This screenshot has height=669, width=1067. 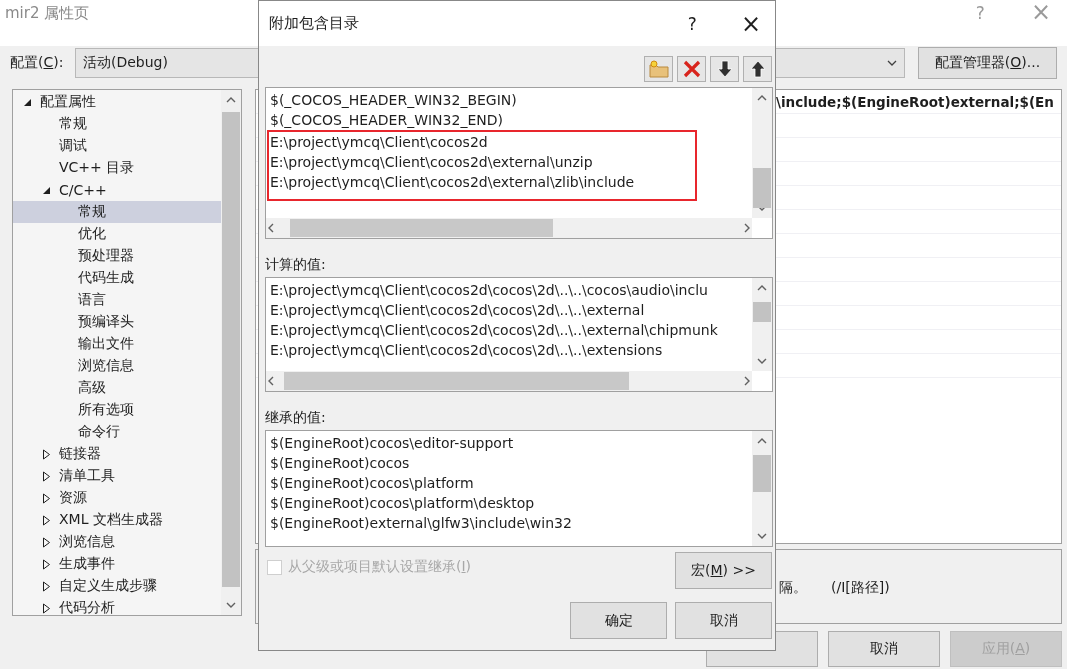 I want to click on tree-item: XML 文档生成器, so click(x=117, y=520).